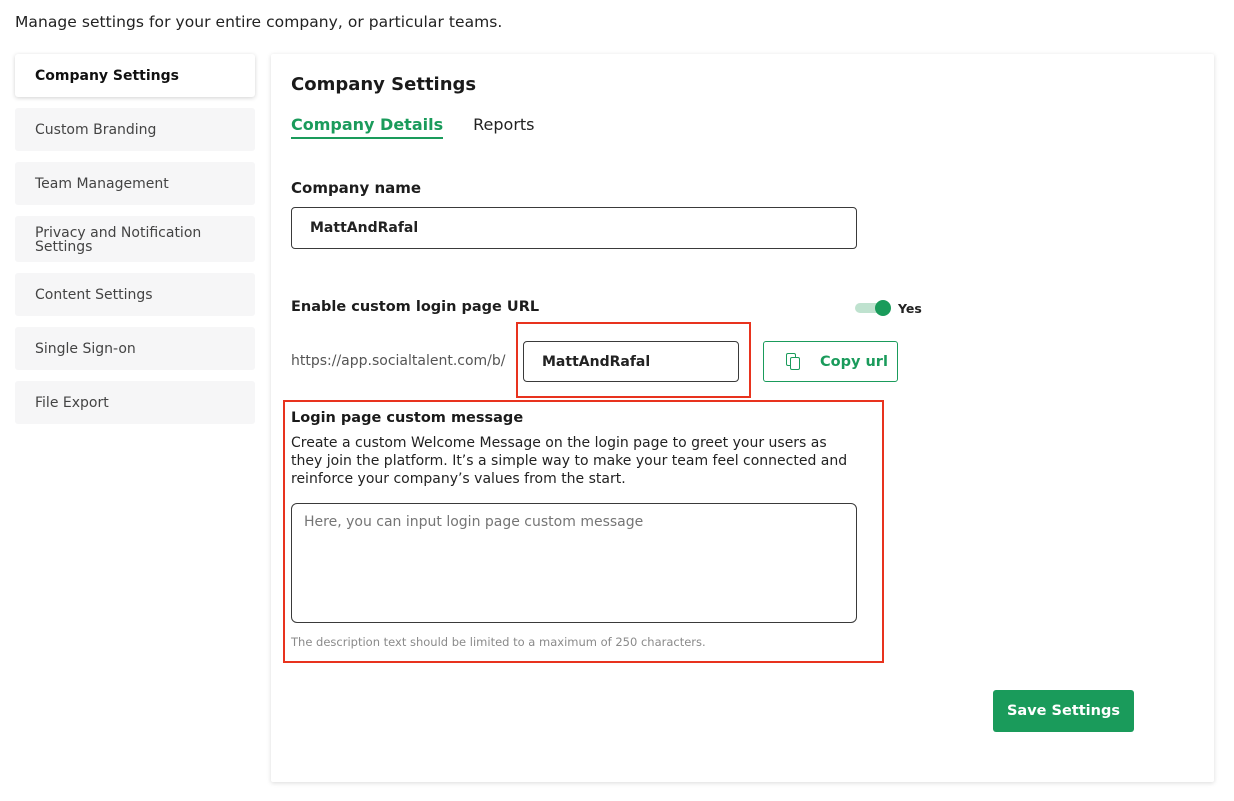  What do you see at coordinates (631, 361) in the screenshot?
I see `login-url-slug-input: MattAndRafal` at bounding box center [631, 361].